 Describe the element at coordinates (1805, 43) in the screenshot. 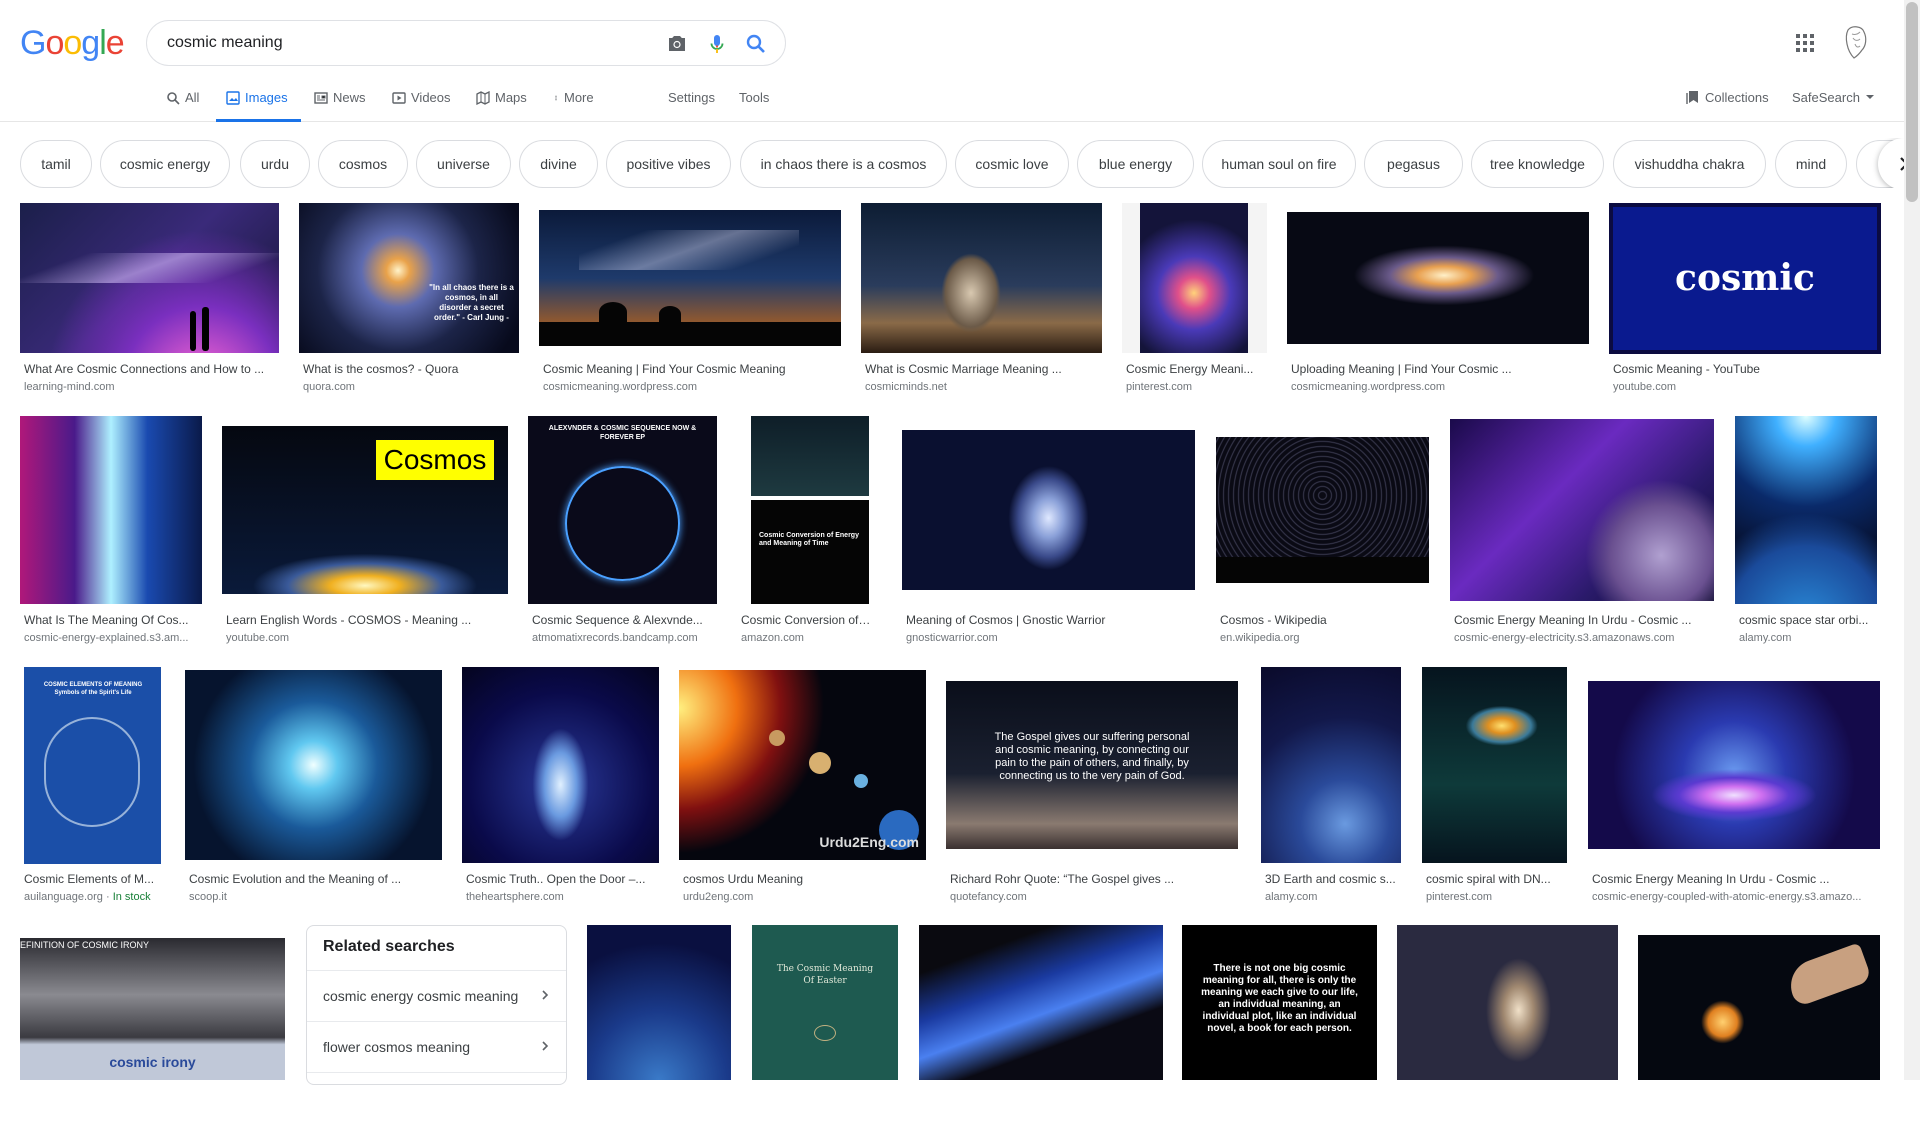

I see `apps-grid-icon` at that location.